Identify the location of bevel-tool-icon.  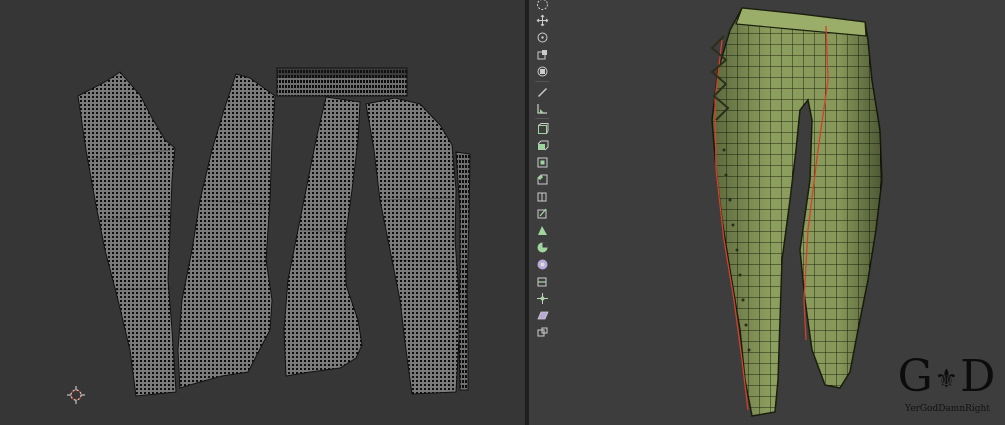
(542, 179).